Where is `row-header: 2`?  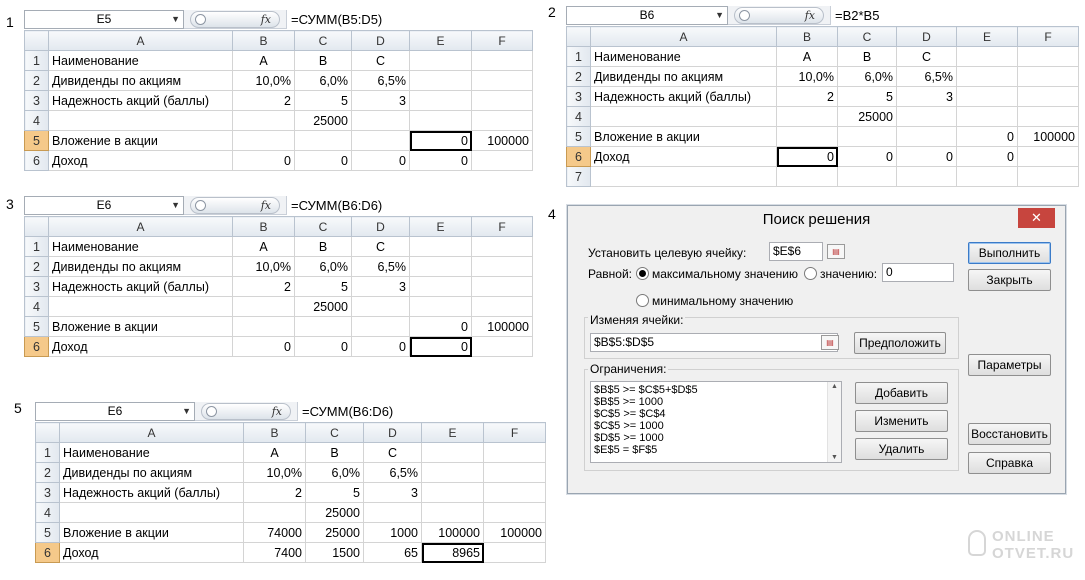 row-header: 2 is located at coordinates (36, 80).